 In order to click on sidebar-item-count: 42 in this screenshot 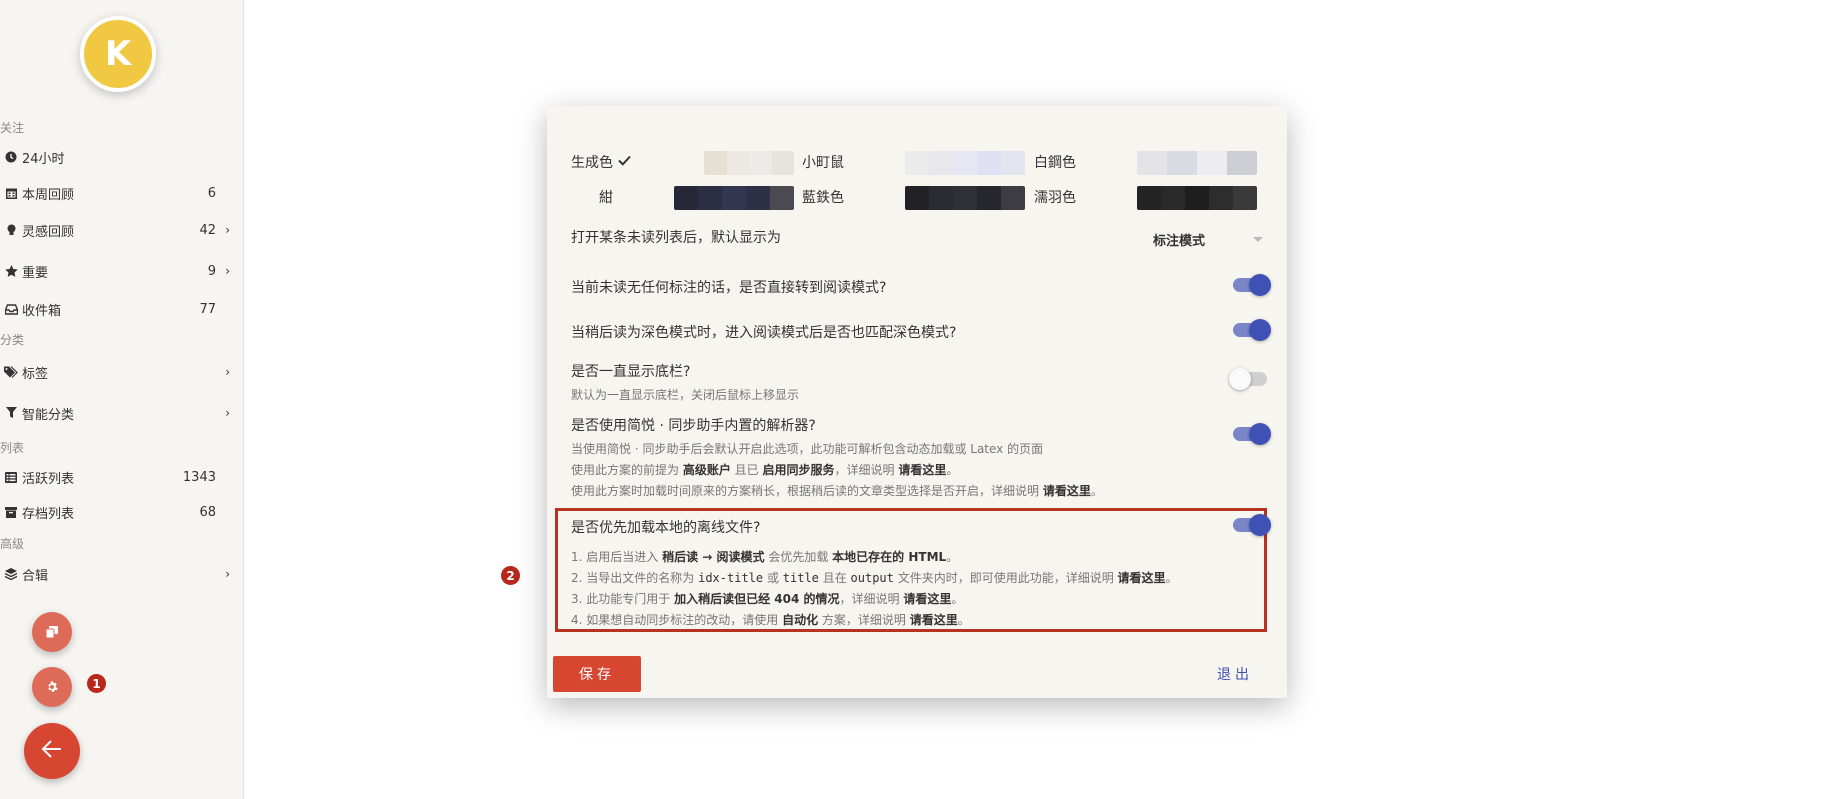, I will do `click(207, 230)`.